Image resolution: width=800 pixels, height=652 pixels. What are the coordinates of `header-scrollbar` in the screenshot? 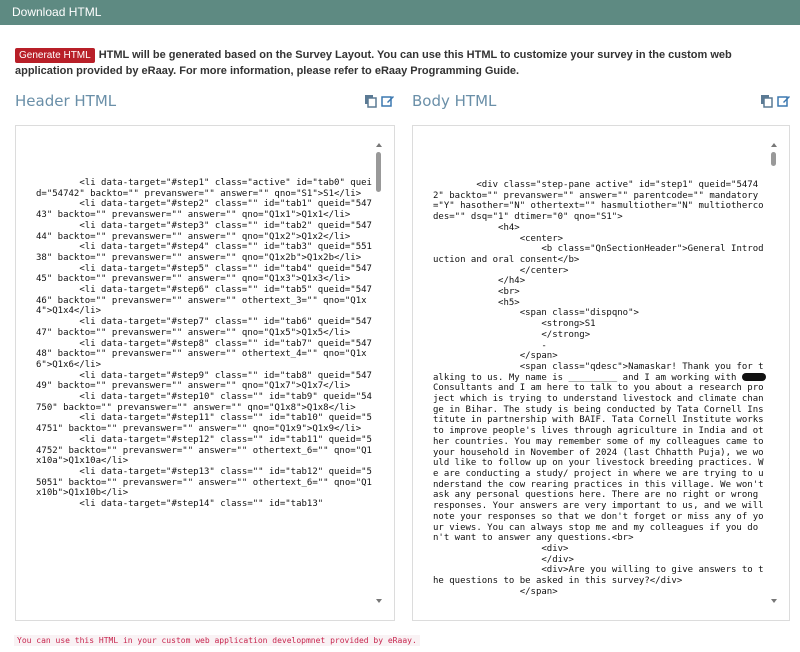 It's located at (380, 373).